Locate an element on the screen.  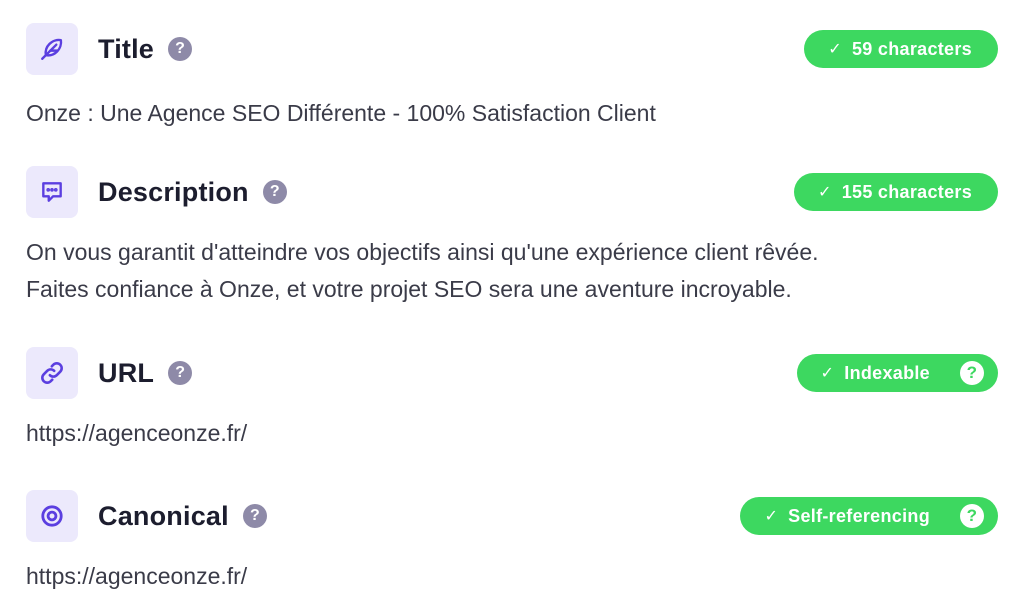
canonical-value: https://agenceonze.fr/ is located at coordinates (137, 576).